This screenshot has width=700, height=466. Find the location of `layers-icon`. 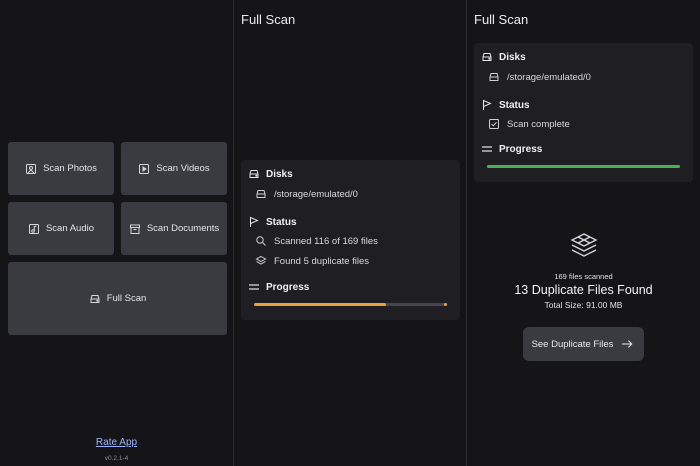

layers-icon is located at coordinates (261, 261).